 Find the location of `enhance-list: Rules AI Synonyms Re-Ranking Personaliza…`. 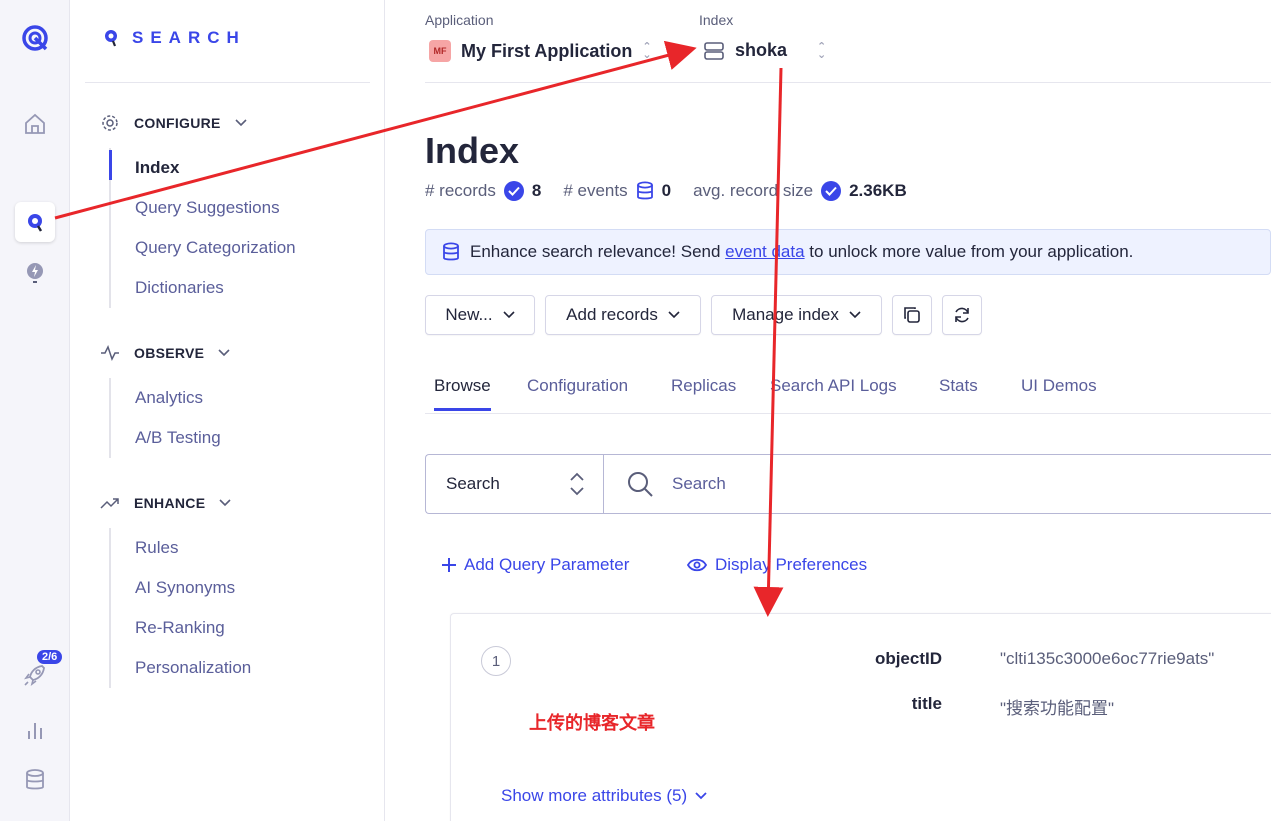

enhance-list: Rules AI Synonyms Re-Ranking Personaliza… is located at coordinates (180, 608).